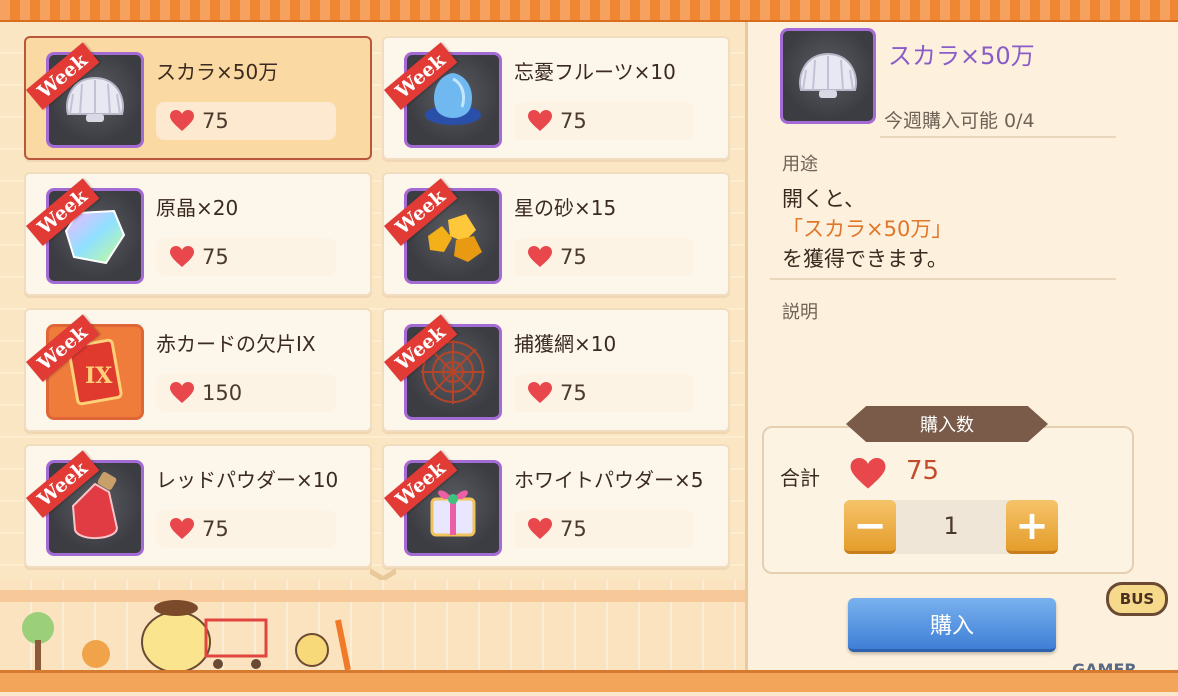 The width and height of the screenshot is (1178, 696). What do you see at coordinates (1032, 527) in the screenshot?
I see `increase-button: +` at bounding box center [1032, 527].